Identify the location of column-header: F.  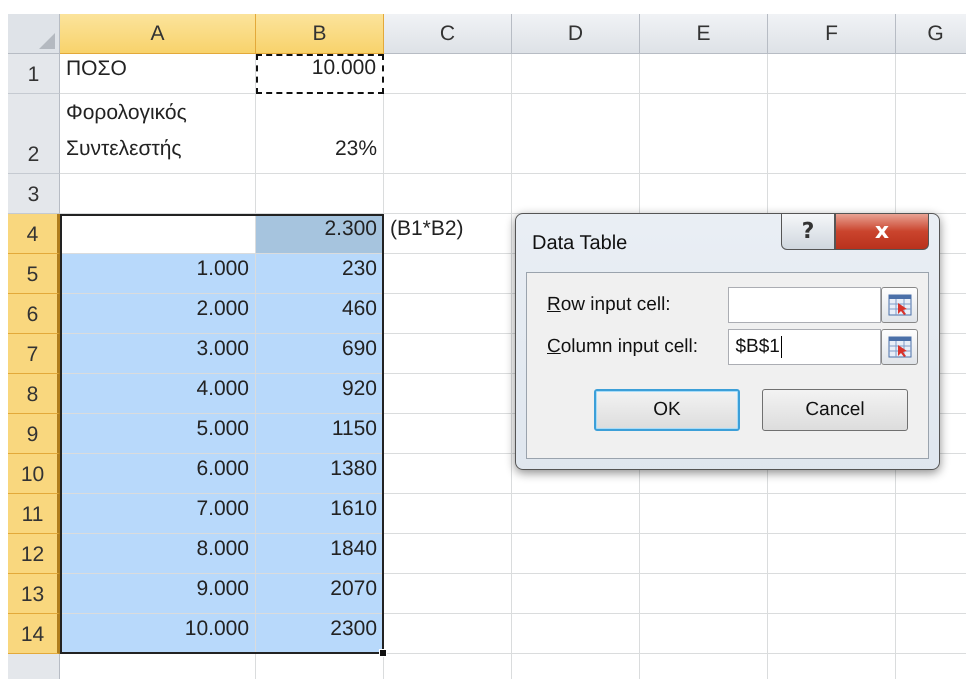
(832, 34).